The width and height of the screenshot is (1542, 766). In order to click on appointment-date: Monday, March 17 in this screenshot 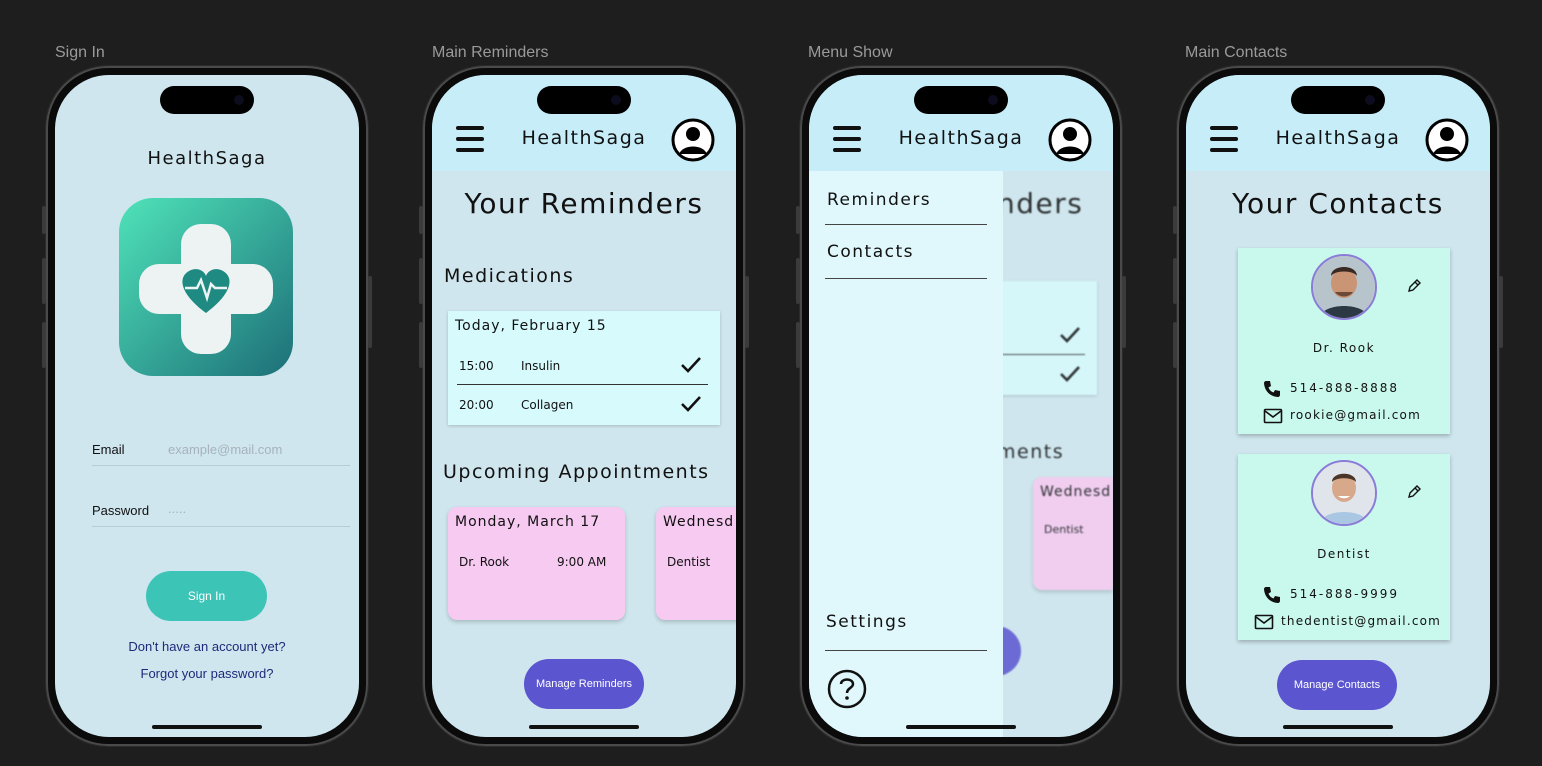, I will do `click(528, 522)`.